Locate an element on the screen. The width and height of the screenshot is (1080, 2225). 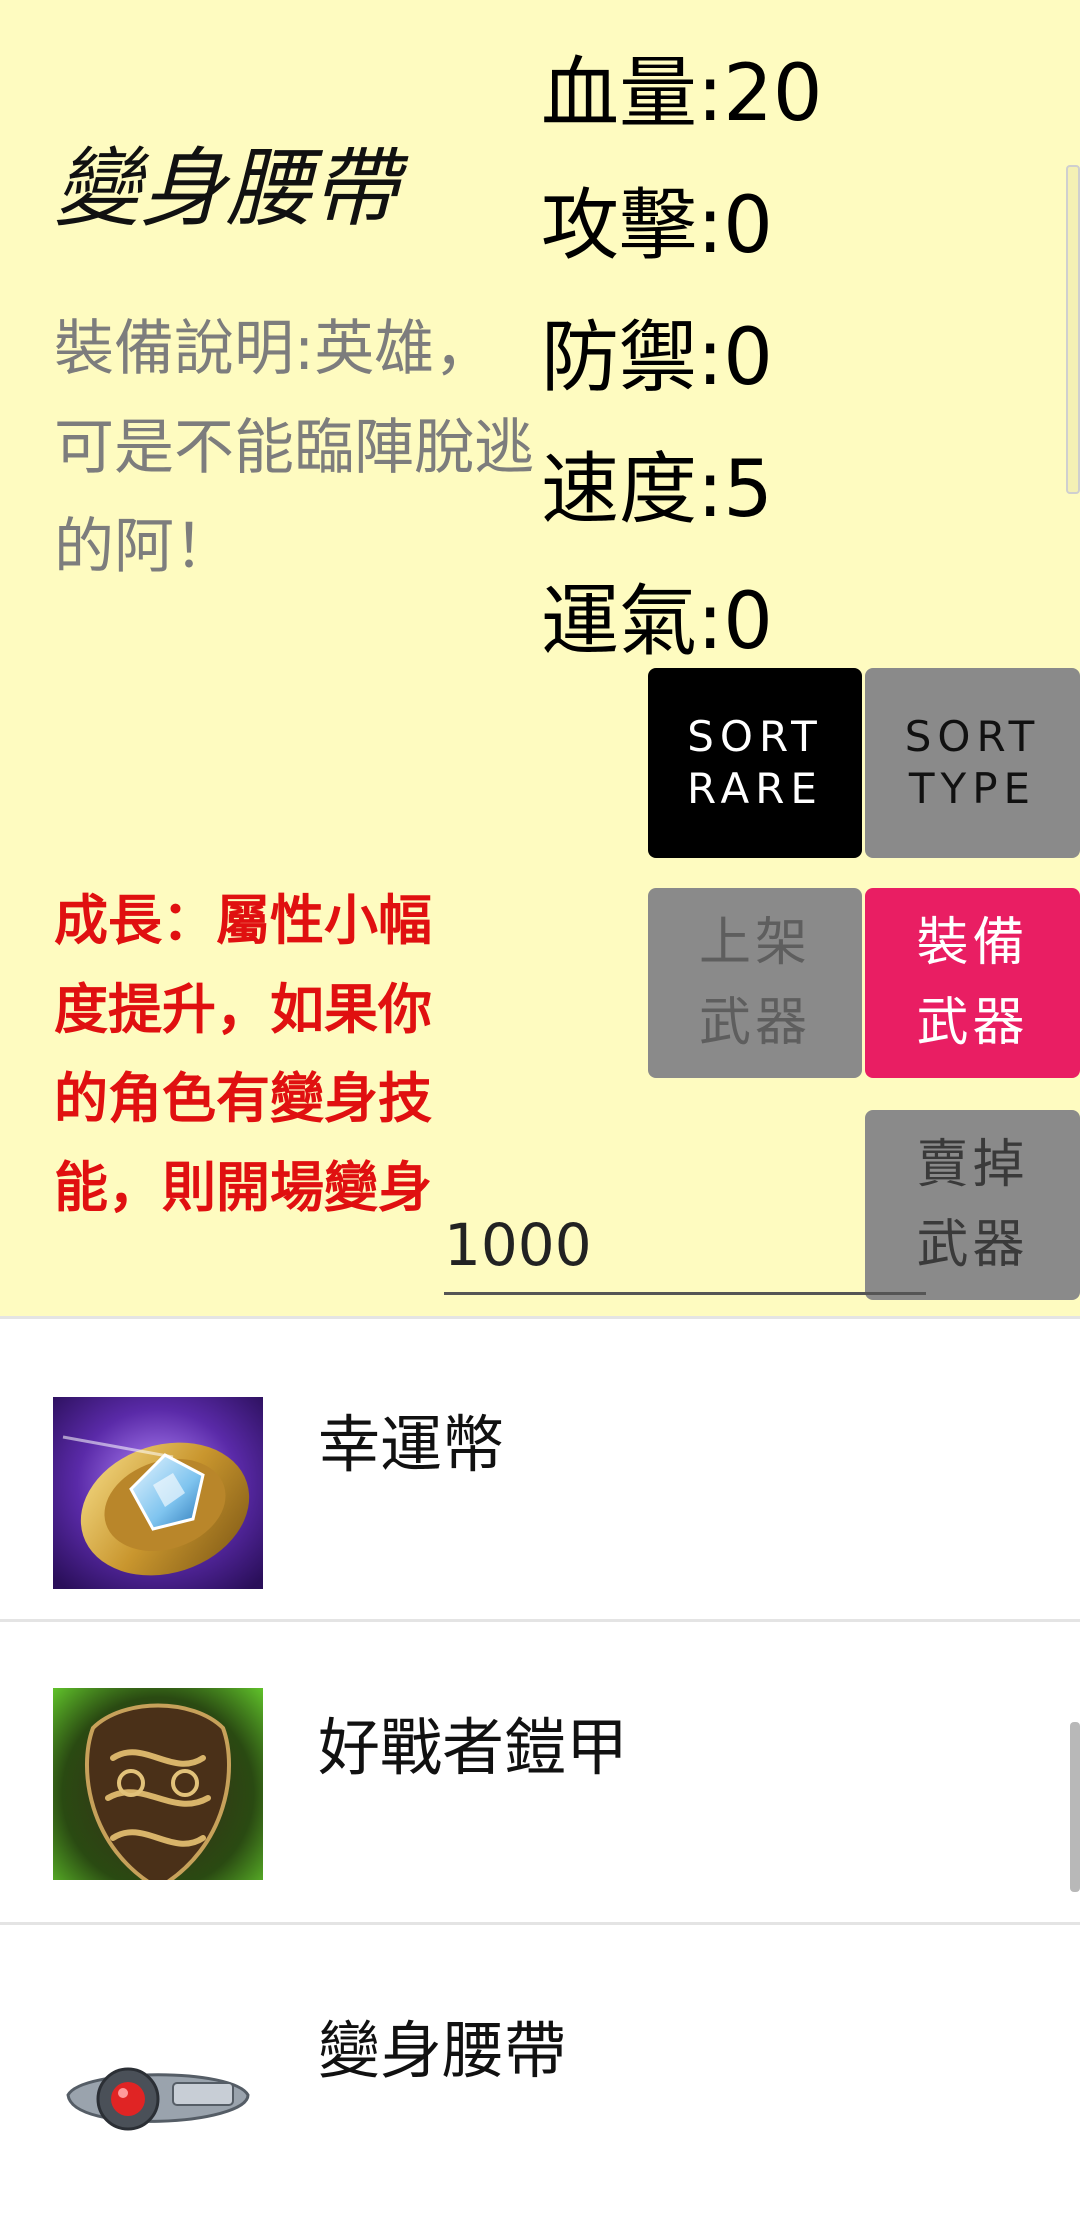
sort-type-button: SORT TYPE is located at coordinates (972, 763).